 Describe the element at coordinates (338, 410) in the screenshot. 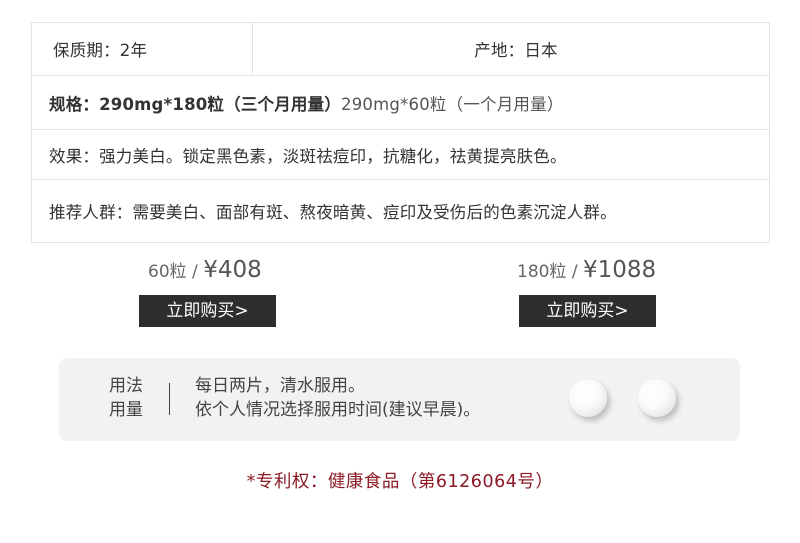

I see `usage-line2: 依个人情况选择服用时间(建议早晨)。` at that location.